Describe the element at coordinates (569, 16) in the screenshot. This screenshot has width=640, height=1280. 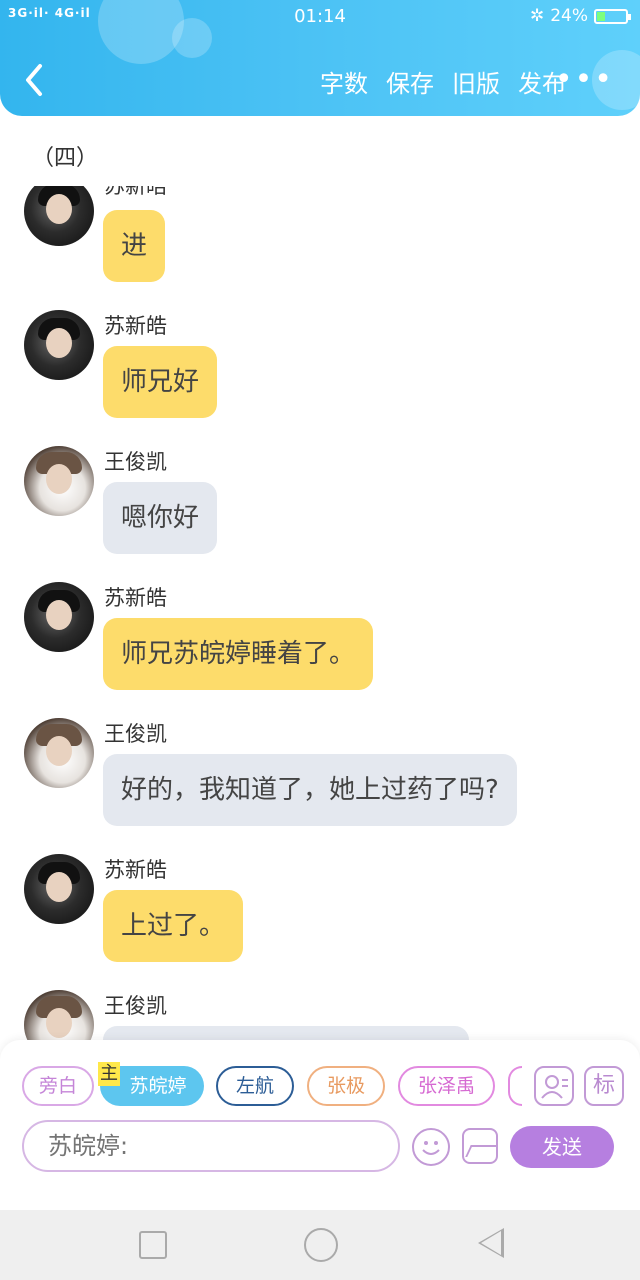
I see `battery-percent: 24%` at that location.